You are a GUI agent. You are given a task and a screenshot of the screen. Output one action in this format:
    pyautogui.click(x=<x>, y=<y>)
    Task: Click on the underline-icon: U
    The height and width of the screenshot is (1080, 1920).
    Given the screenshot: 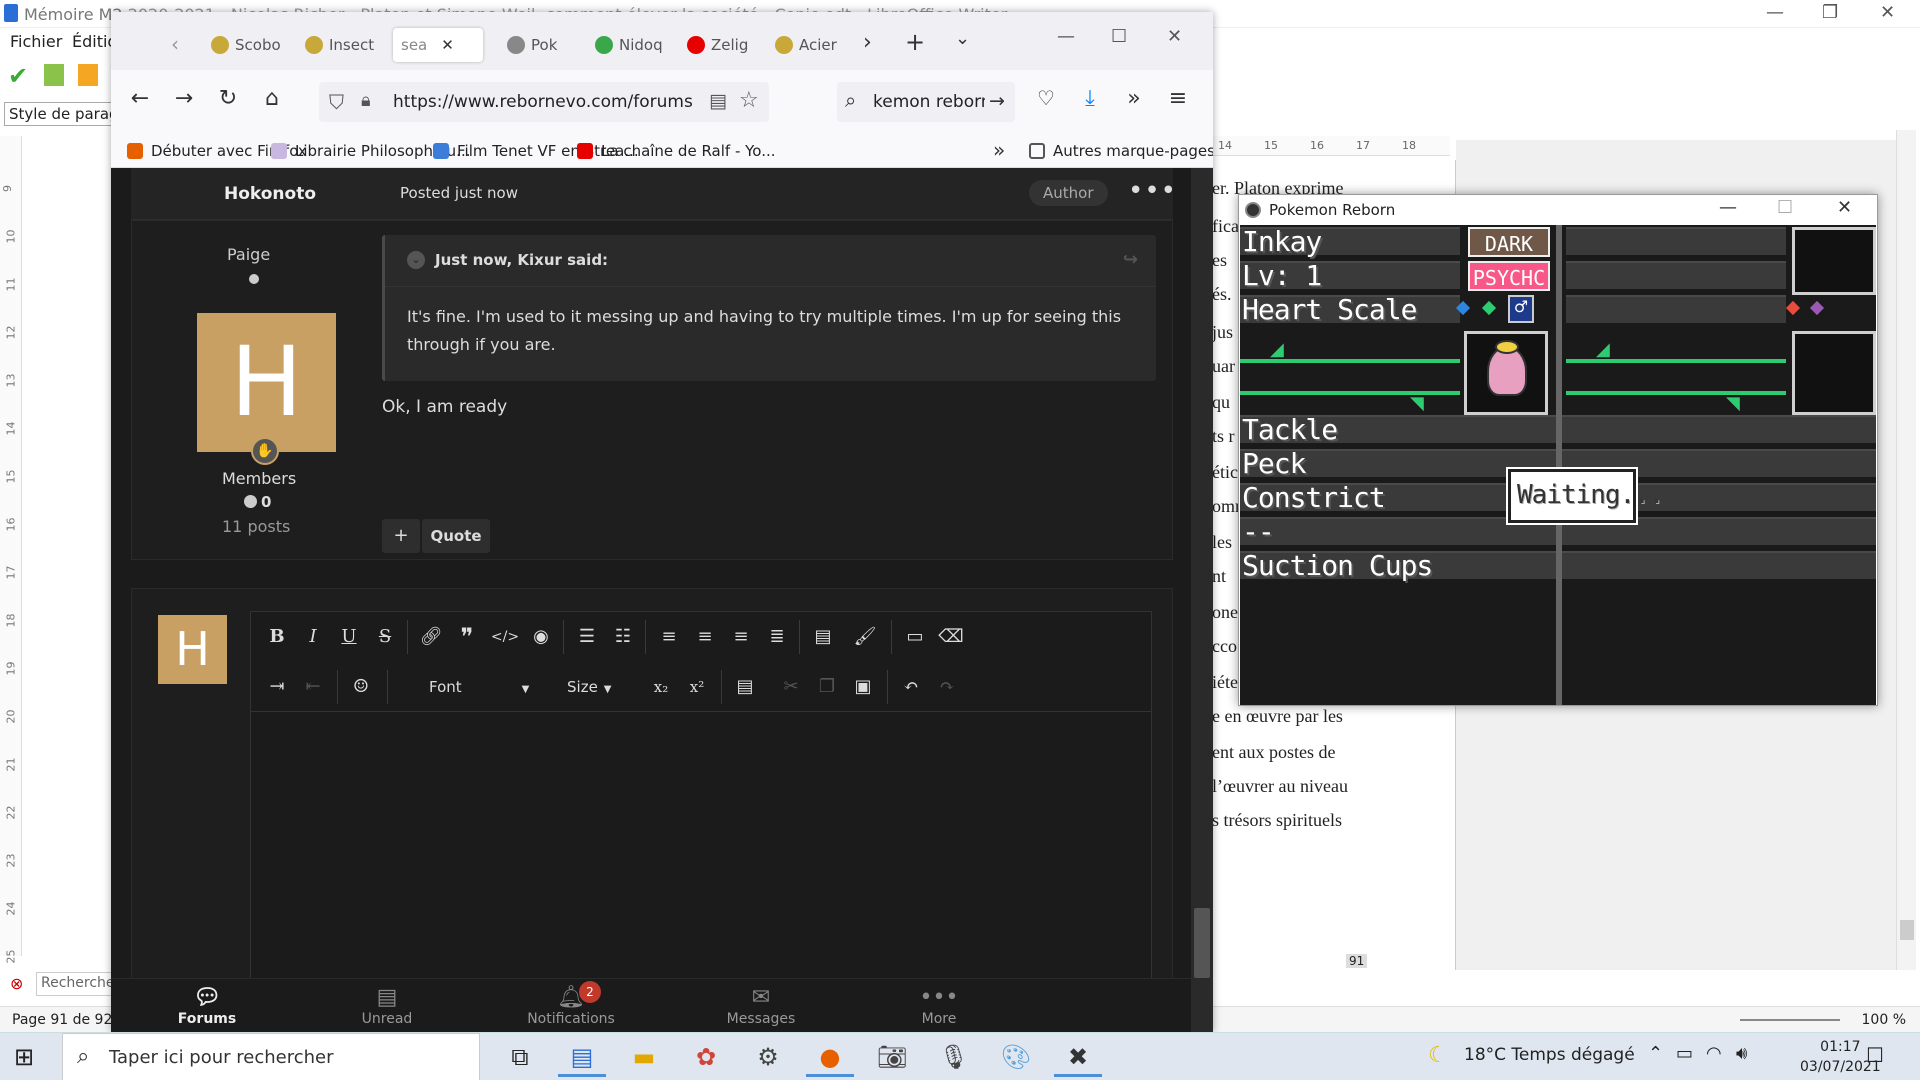 What is the action you would take?
    pyautogui.click(x=349, y=637)
    